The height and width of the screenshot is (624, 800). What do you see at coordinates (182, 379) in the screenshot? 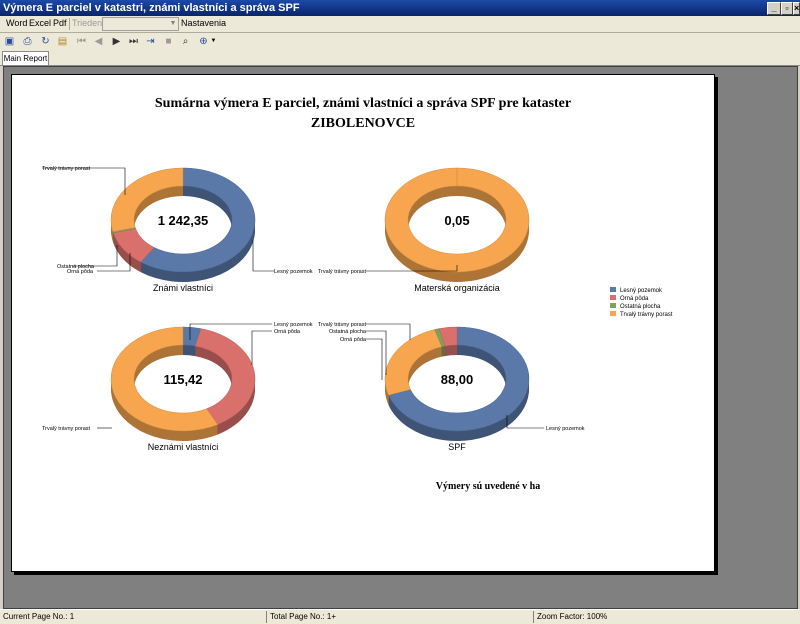
I see `chart-total-label: 115,42` at bounding box center [182, 379].